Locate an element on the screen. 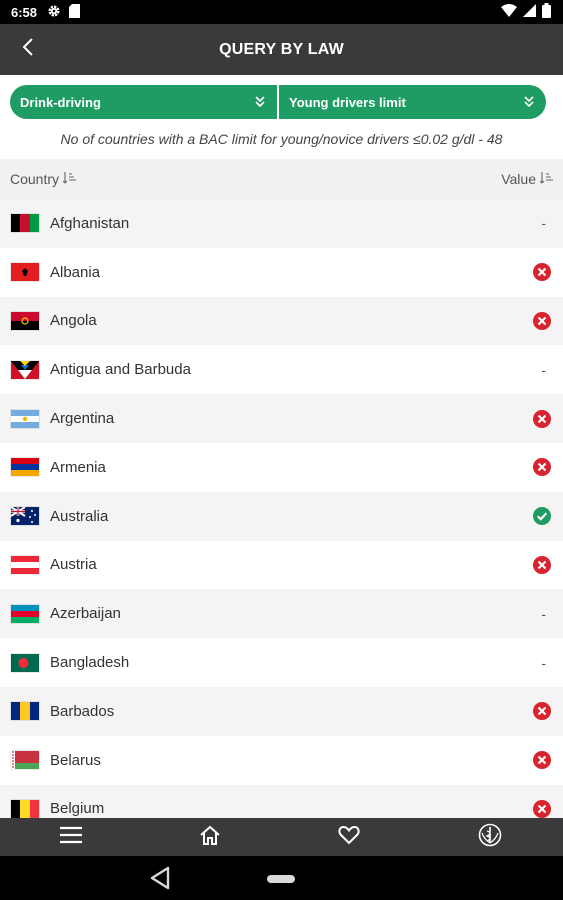  austria-flag-icon is located at coordinates (25, 564).